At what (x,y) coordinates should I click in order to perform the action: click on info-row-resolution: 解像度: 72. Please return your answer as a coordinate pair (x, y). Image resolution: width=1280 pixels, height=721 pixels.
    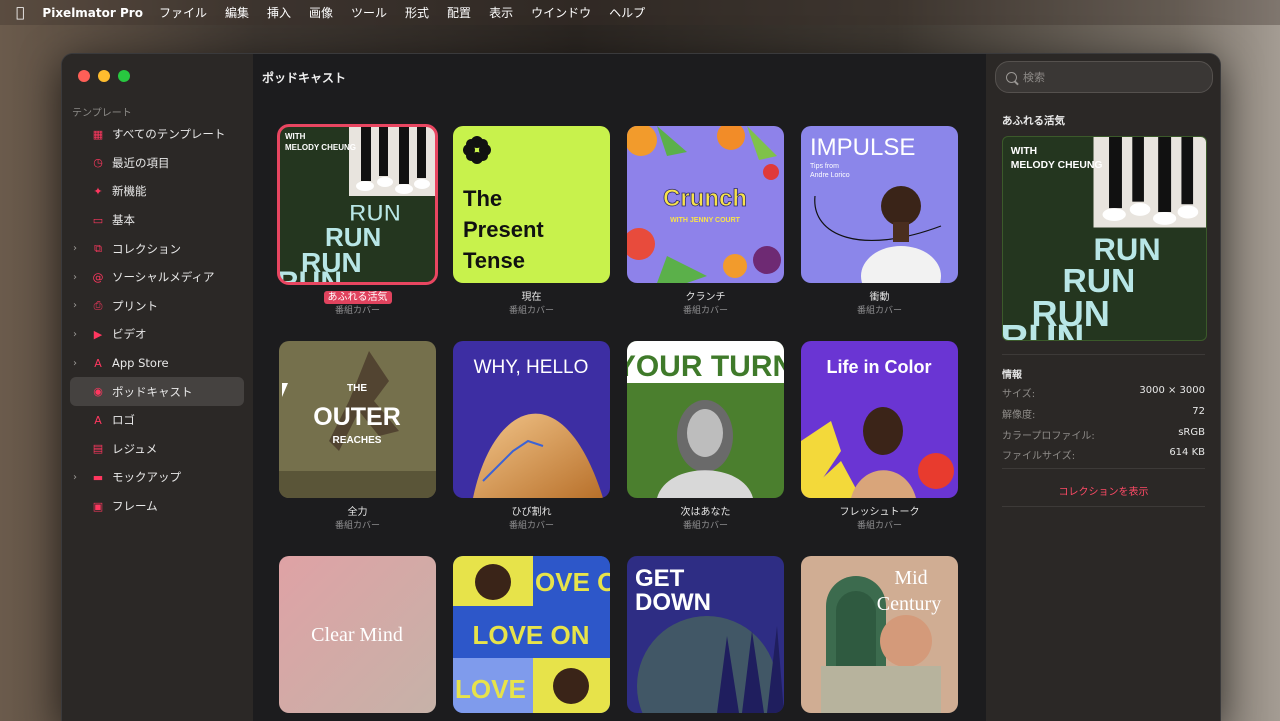
    Looking at the image, I should click on (1103, 413).